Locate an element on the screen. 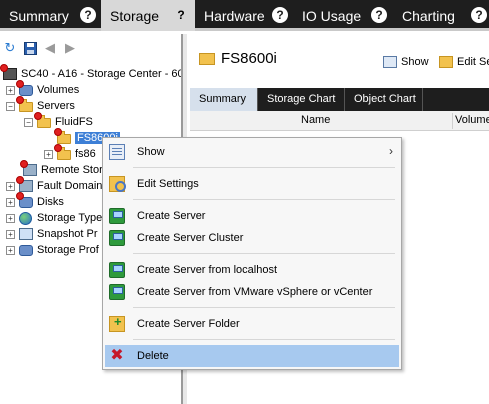  hardware-help-icon: ? is located at coordinates (280, 15).